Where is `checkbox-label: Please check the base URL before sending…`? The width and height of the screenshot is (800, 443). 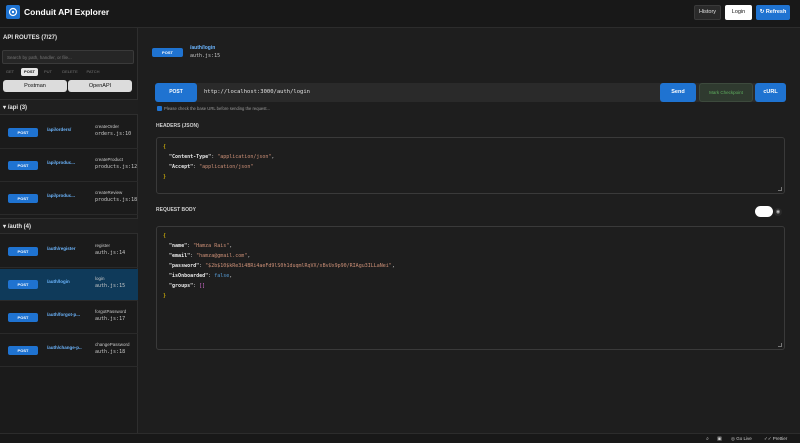 checkbox-label: Please check the base URL before sending… is located at coordinates (217, 108).